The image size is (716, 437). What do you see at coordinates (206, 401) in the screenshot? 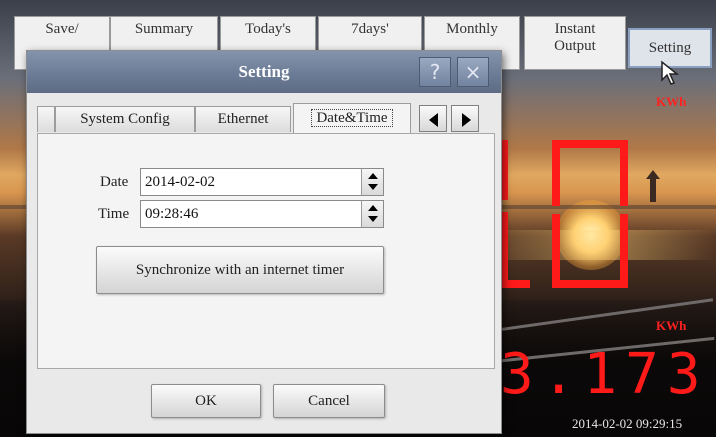
I see `ok-button: OK` at bounding box center [206, 401].